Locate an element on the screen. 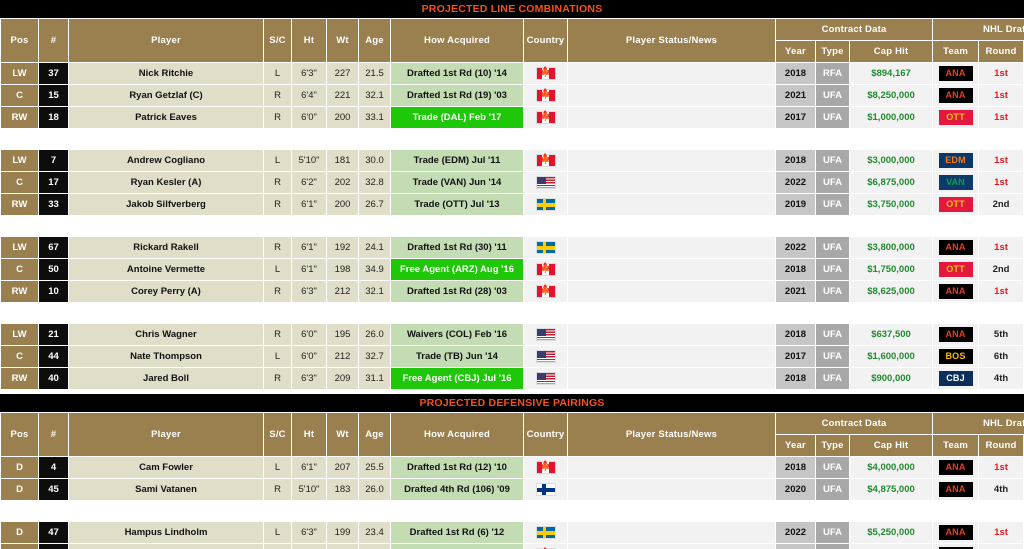 The height and width of the screenshot is (549, 1024). cell-how-acquired: Trade (EDM) Jul '11 is located at coordinates (457, 160).